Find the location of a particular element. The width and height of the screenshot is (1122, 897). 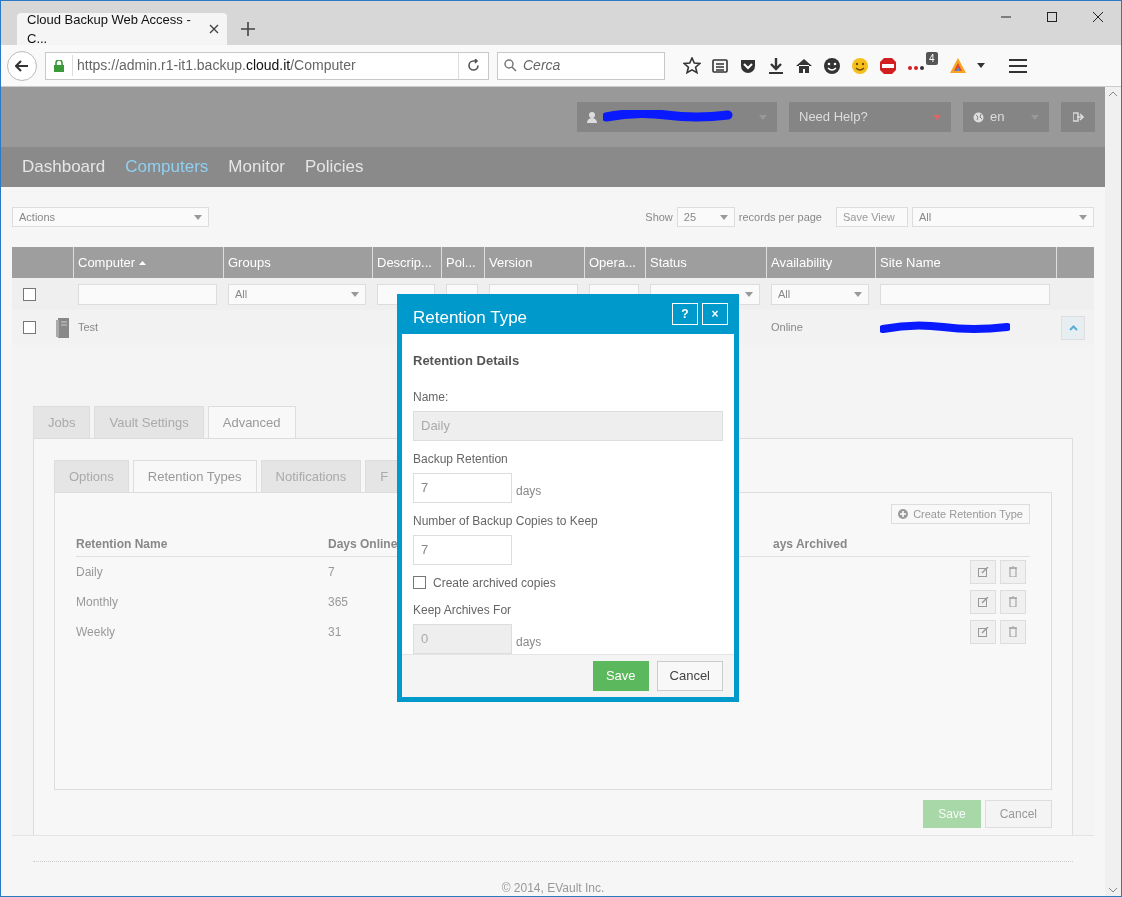

server-icon is located at coordinates (63, 327).